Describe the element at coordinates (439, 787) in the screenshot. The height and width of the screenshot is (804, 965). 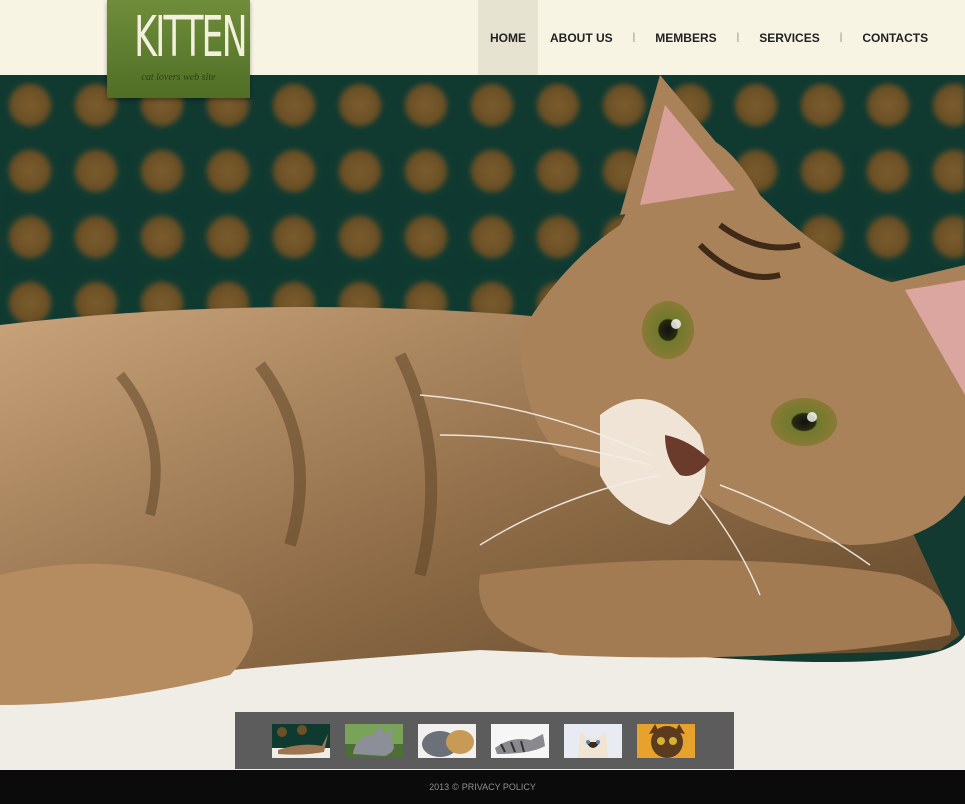
I see `footer-year: 2013` at that location.